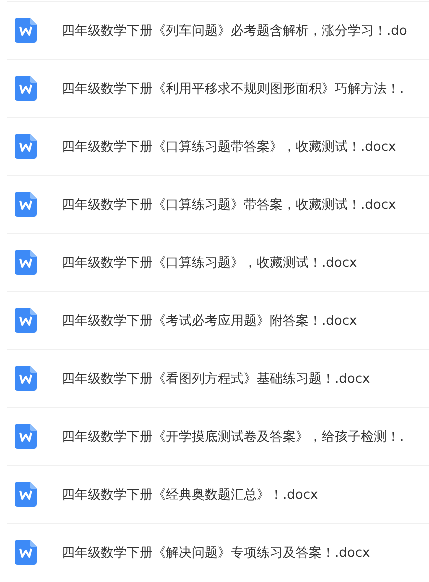  I want to click on file-name: 四年级数学下册《口算练习题》，收藏测试！.docx, so click(210, 263).